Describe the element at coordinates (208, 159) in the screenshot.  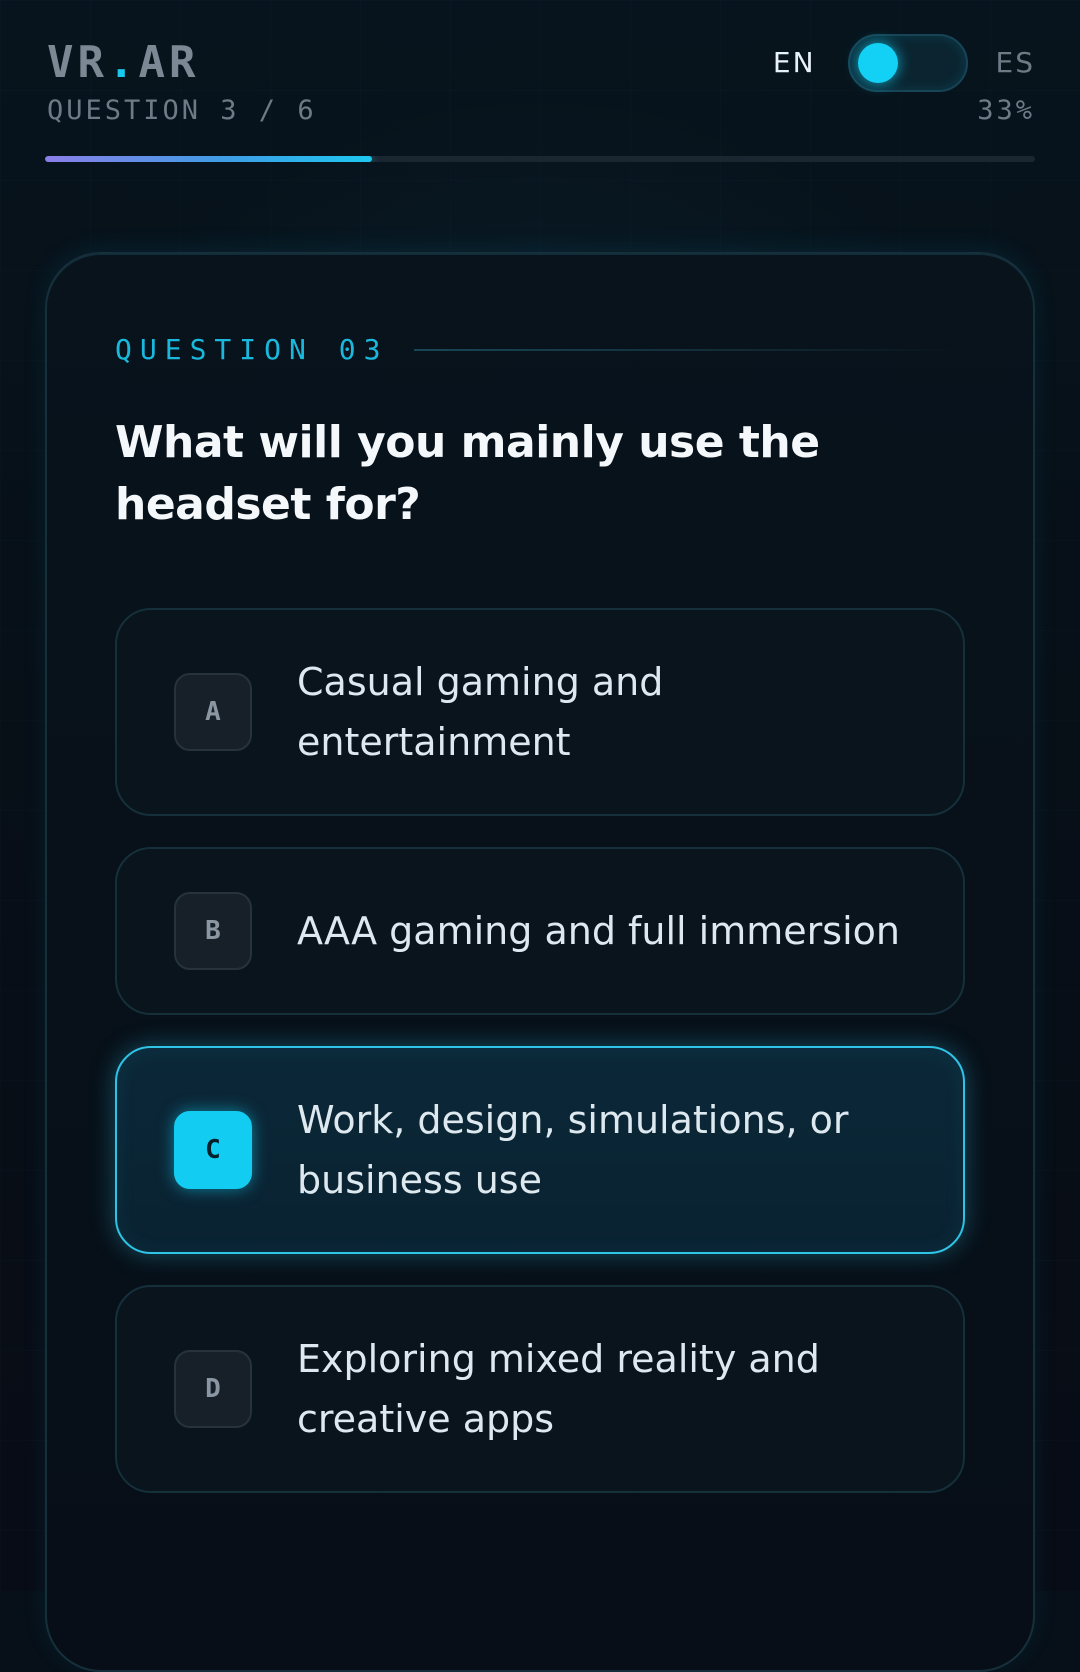
I see `progress-bar-fill` at that location.